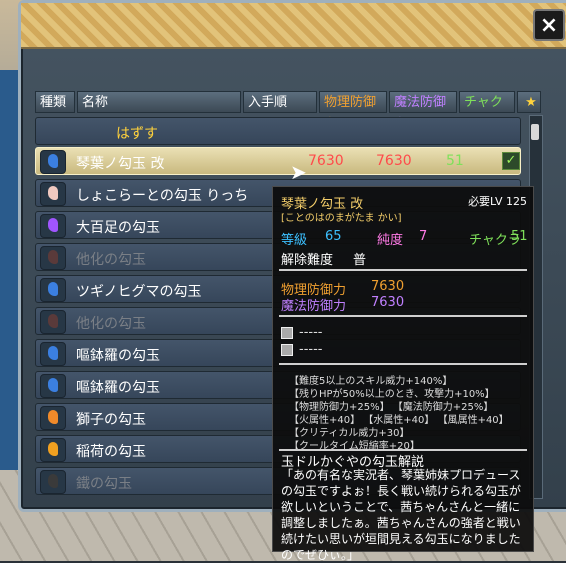  I want to click on grade-value: 65, so click(333, 236).